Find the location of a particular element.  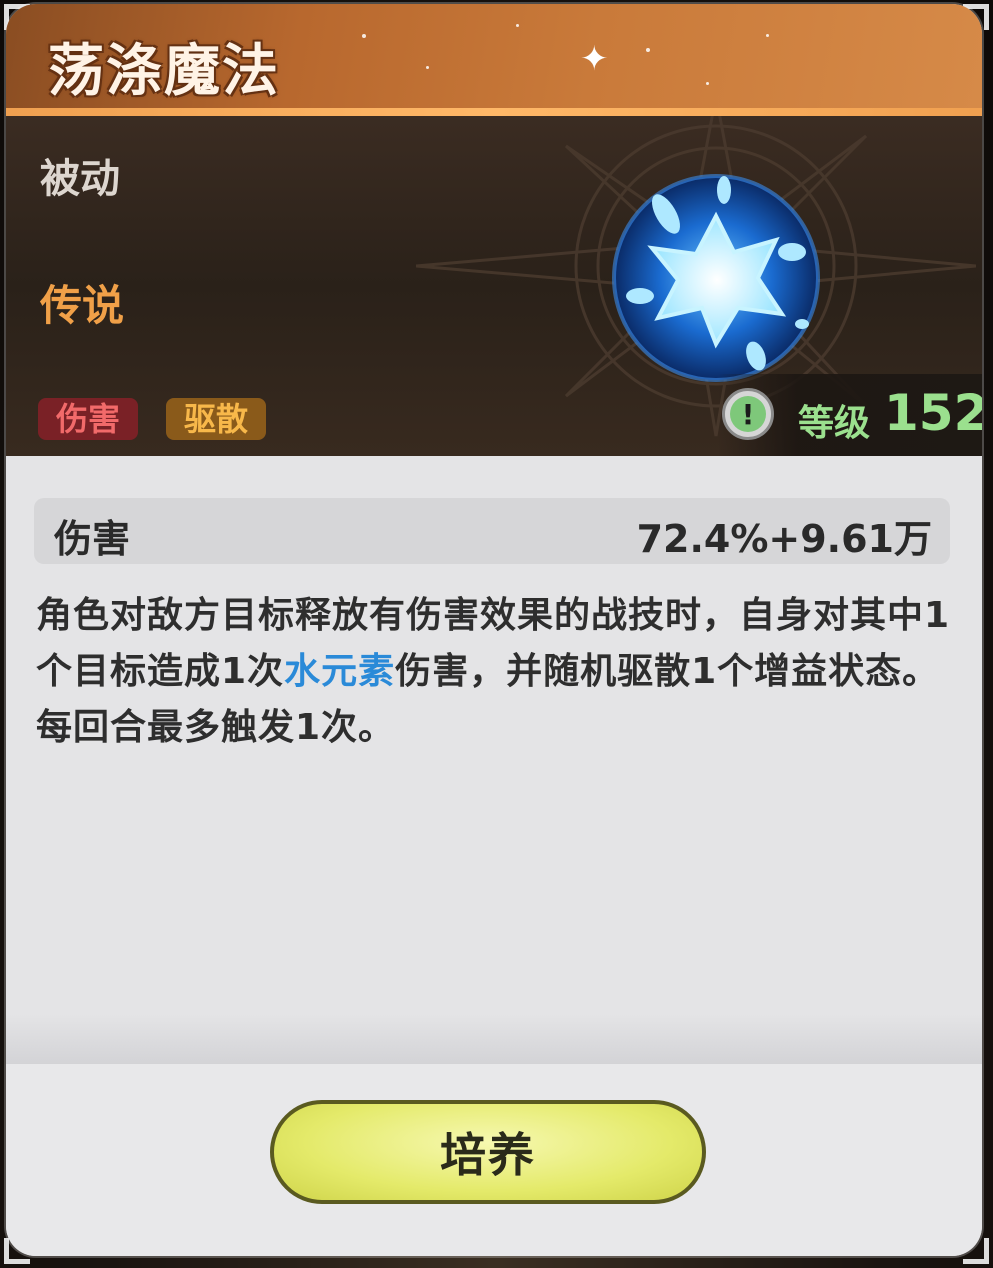

skill-title: 荡涤魔法 is located at coordinates (164, 71).